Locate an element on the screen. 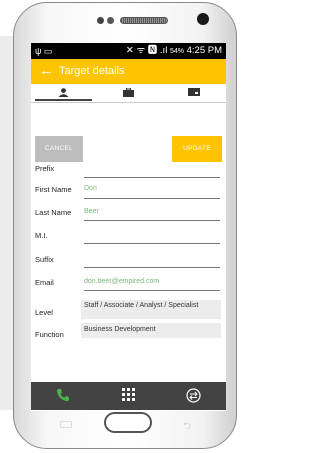 The height and width of the screenshot is (453, 320). status-bar: ψ ▭ ✕ ᯤ 🅽 .ıl 54% 4:25 PM is located at coordinates (128, 51).